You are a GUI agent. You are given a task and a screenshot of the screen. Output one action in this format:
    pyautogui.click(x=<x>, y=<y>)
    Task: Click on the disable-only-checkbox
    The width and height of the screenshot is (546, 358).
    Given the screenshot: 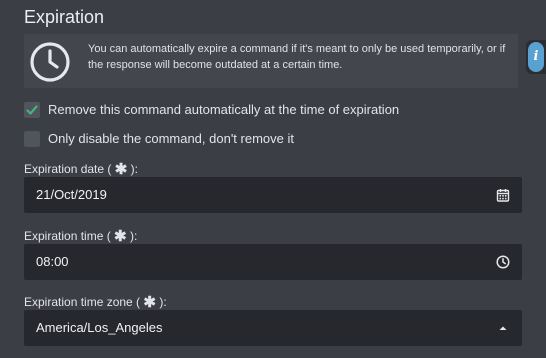 What is the action you would take?
    pyautogui.click(x=32, y=139)
    